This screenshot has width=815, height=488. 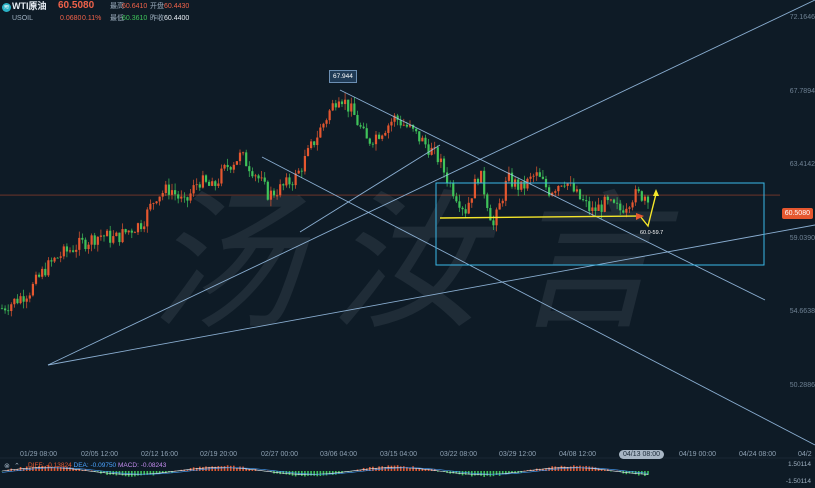 What do you see at coordinates (802, 164) in the screenshot?
I see `y-tick-label: 63.4142` at bounding box center [802, 164].